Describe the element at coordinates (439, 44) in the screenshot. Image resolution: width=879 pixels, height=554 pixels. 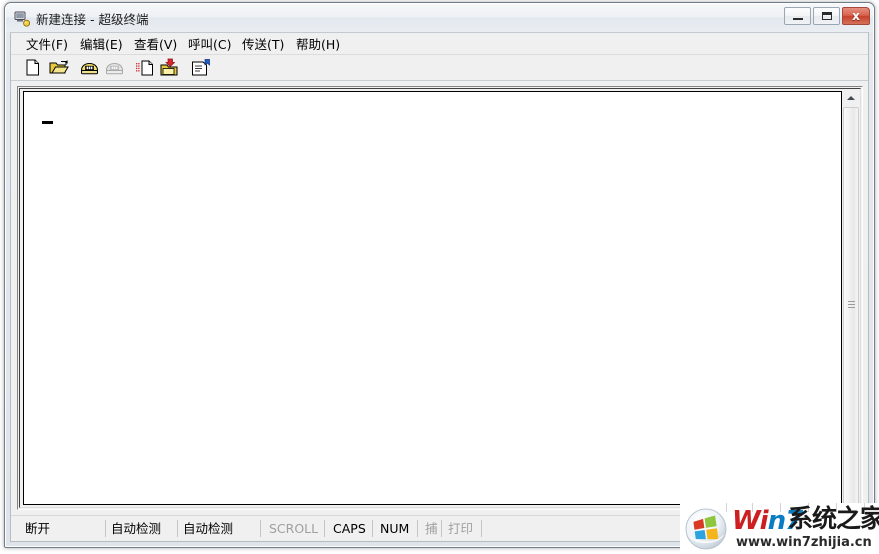
I see `menu-bar: 文件(F) 编辑(E) 查看(V) 呼叫(C) 传送(T) 帮助(H)` at that location.